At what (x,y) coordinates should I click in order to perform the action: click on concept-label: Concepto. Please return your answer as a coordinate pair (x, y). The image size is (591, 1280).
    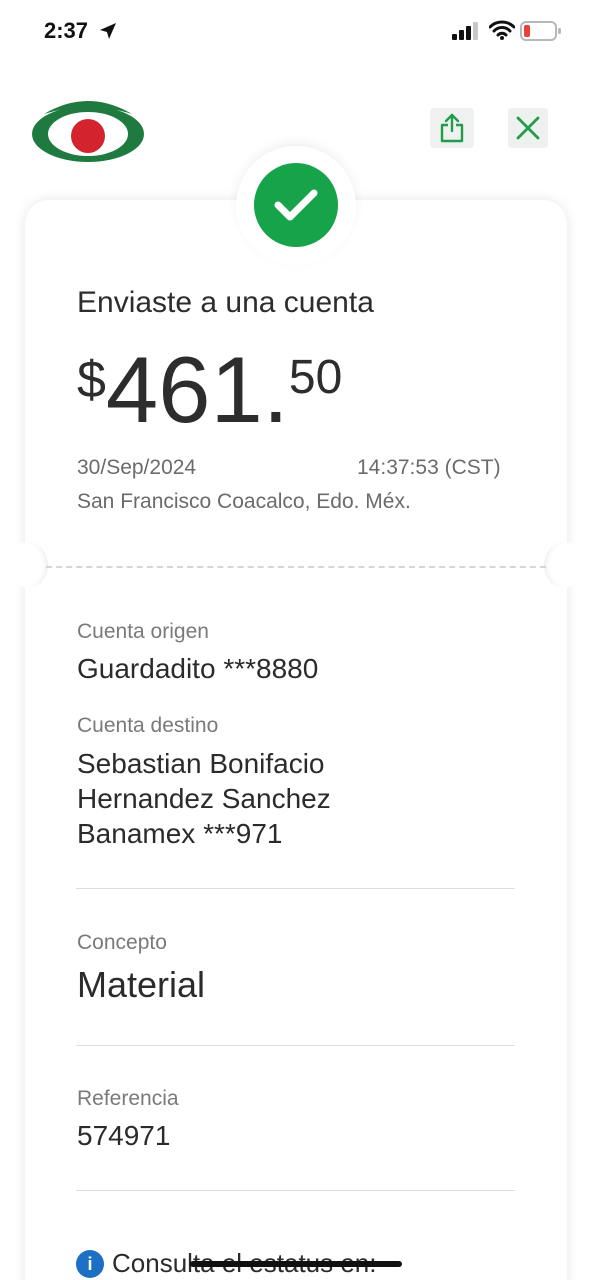
    Looking at the image, I should click on (122, 942).